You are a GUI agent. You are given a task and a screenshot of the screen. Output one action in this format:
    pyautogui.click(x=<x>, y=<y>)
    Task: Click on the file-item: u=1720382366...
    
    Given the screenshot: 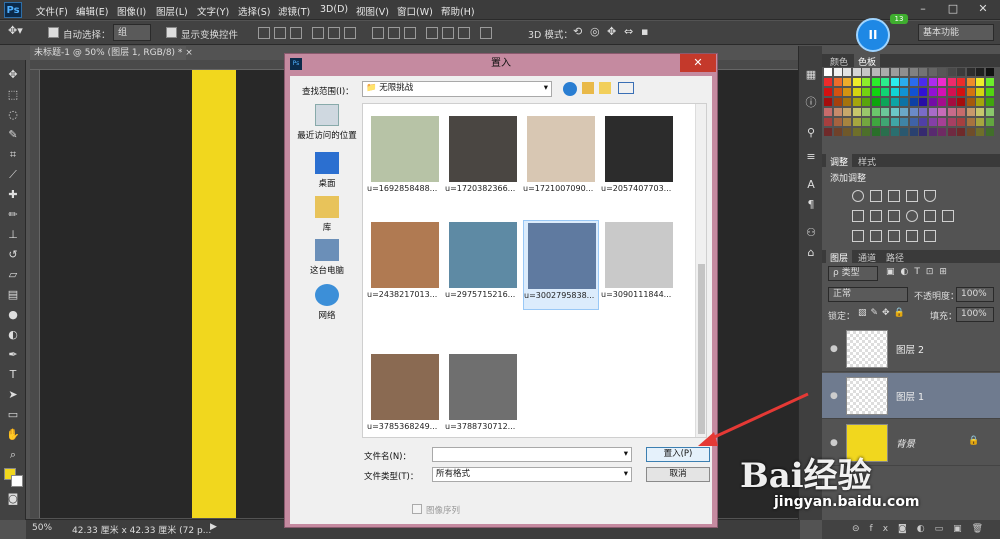 What is the action you would take?
    pyautogui.click(x=483, y=159)
    